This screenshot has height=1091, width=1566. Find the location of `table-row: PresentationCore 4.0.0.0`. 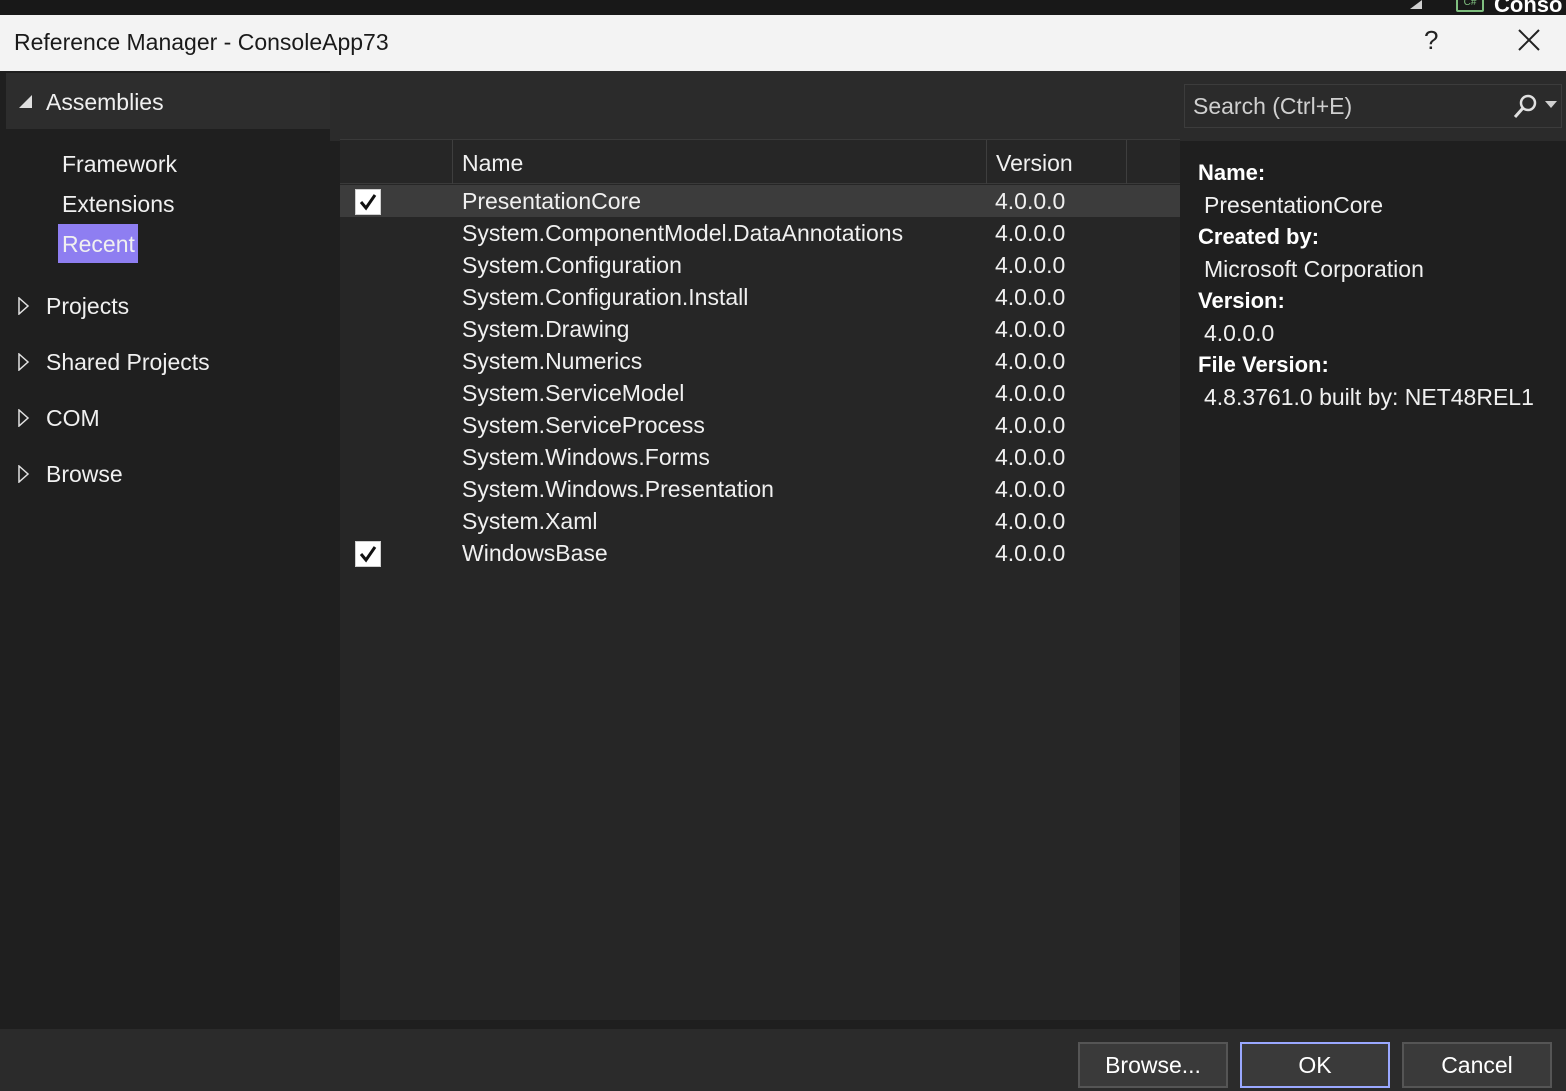

table-row: PresentationCore 4.0.0.0 is located at coordinates (760, 201).